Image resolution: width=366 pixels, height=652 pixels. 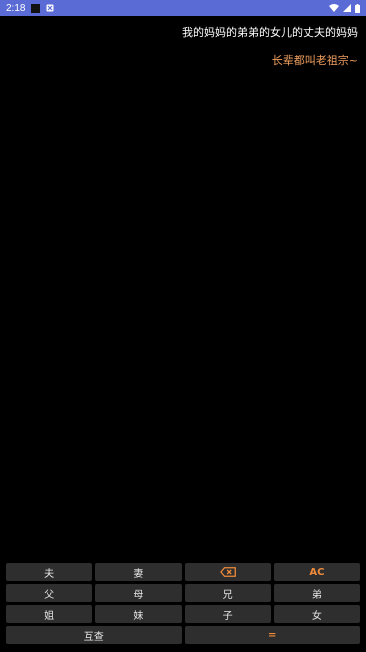 What do you see at coordinates (36, 8) in the screenshot?
I see `notification-square-icon` at bounding box center [36, 8].